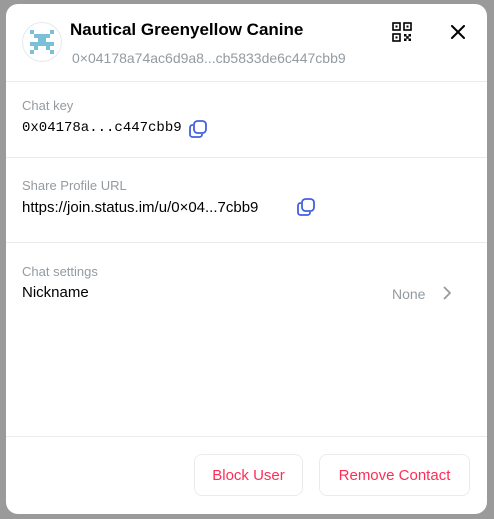 The image size is (494, 519). I want to click on chat-key-label: Chat key, so click(48, 105).